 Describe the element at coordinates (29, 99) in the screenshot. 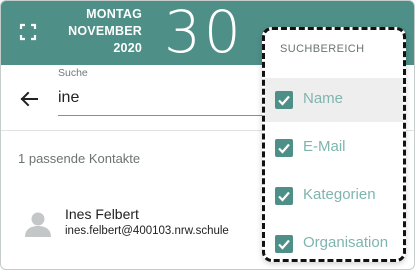

I see `back-arrow-icon` at that location.